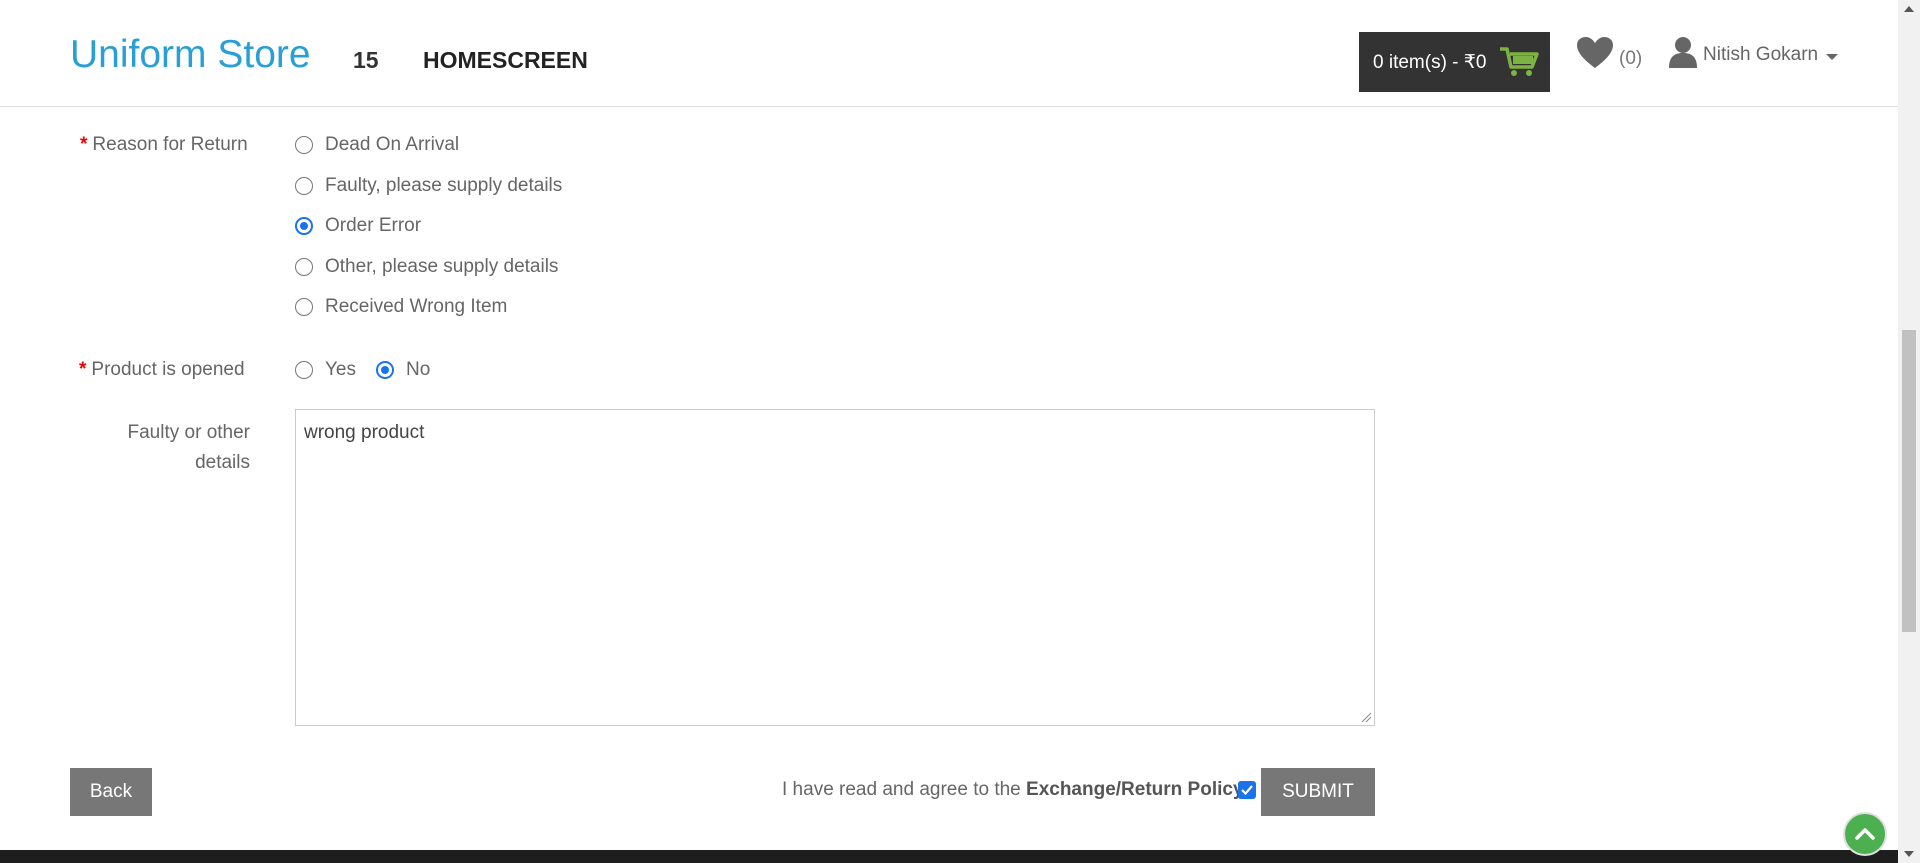  Describe the element at coordinates (373, 225) in the screenshot. I see `radio-label: Order Error` at that location.